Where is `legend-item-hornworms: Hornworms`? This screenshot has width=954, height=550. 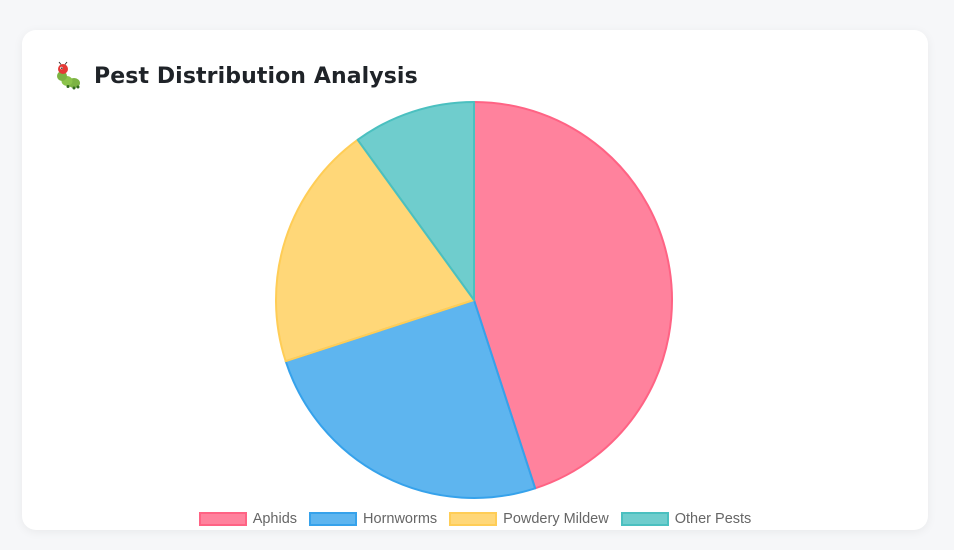 legend-item-hornworms: Hornworms is located at coordinates (373, 519).